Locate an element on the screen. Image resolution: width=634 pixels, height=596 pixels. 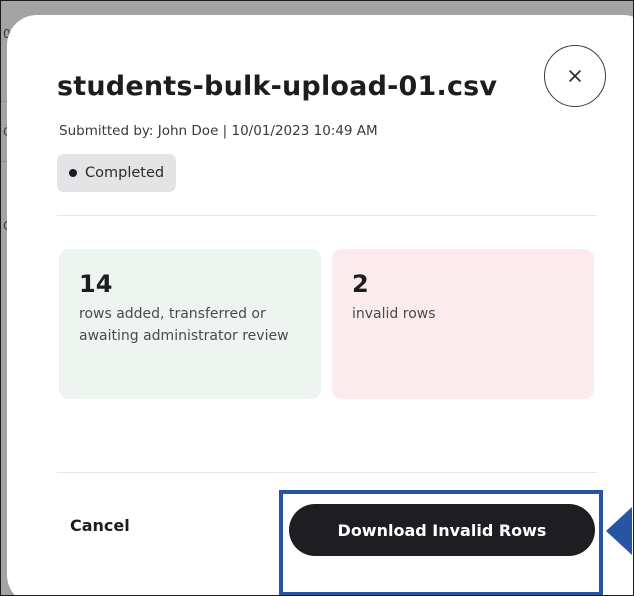
callout-pointer-arrow is located at coordinates (619, 531).